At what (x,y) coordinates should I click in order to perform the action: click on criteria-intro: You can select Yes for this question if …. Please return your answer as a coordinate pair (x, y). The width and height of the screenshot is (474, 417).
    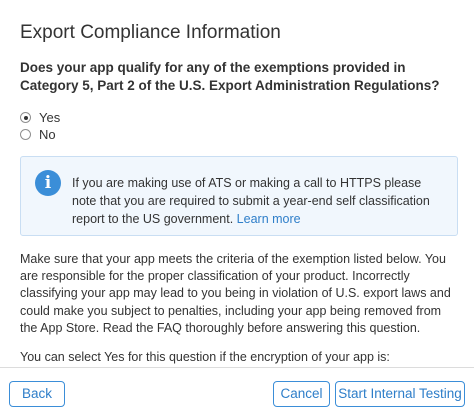
    Looking at the image, I should click on (205, 357).